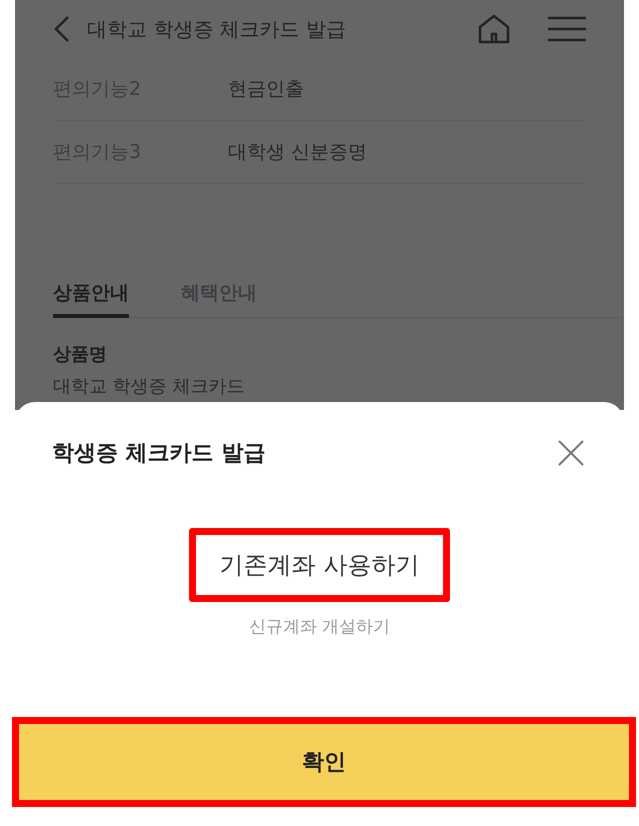  Describe the element at coordinates (567, 29) in the screenshot. I see `menu-icon` at that location.